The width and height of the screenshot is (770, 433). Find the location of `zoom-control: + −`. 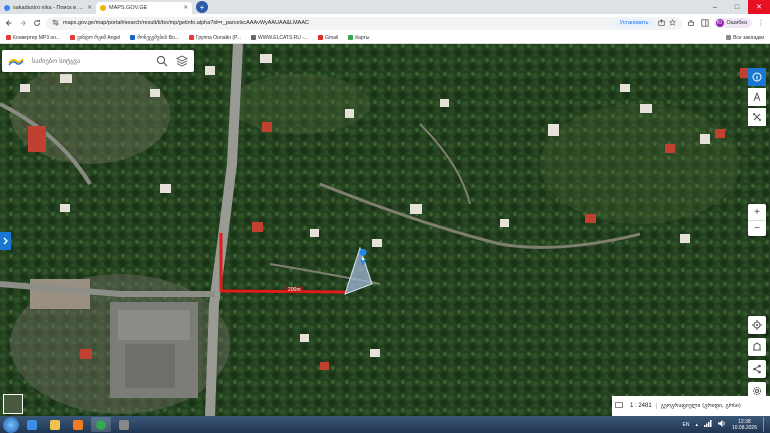

zoom-control: + − is located at coordinates (757, 220).